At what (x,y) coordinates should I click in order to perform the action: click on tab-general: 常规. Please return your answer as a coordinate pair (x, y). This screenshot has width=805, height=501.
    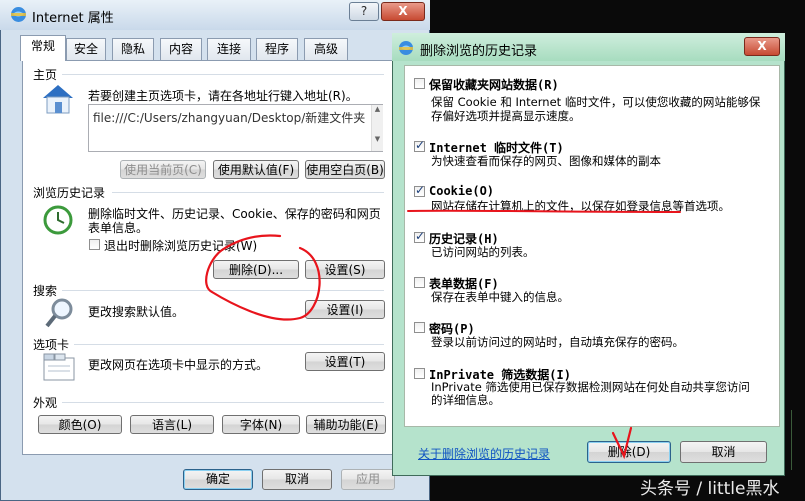
    Looking at the image, I should click on (43, 48).